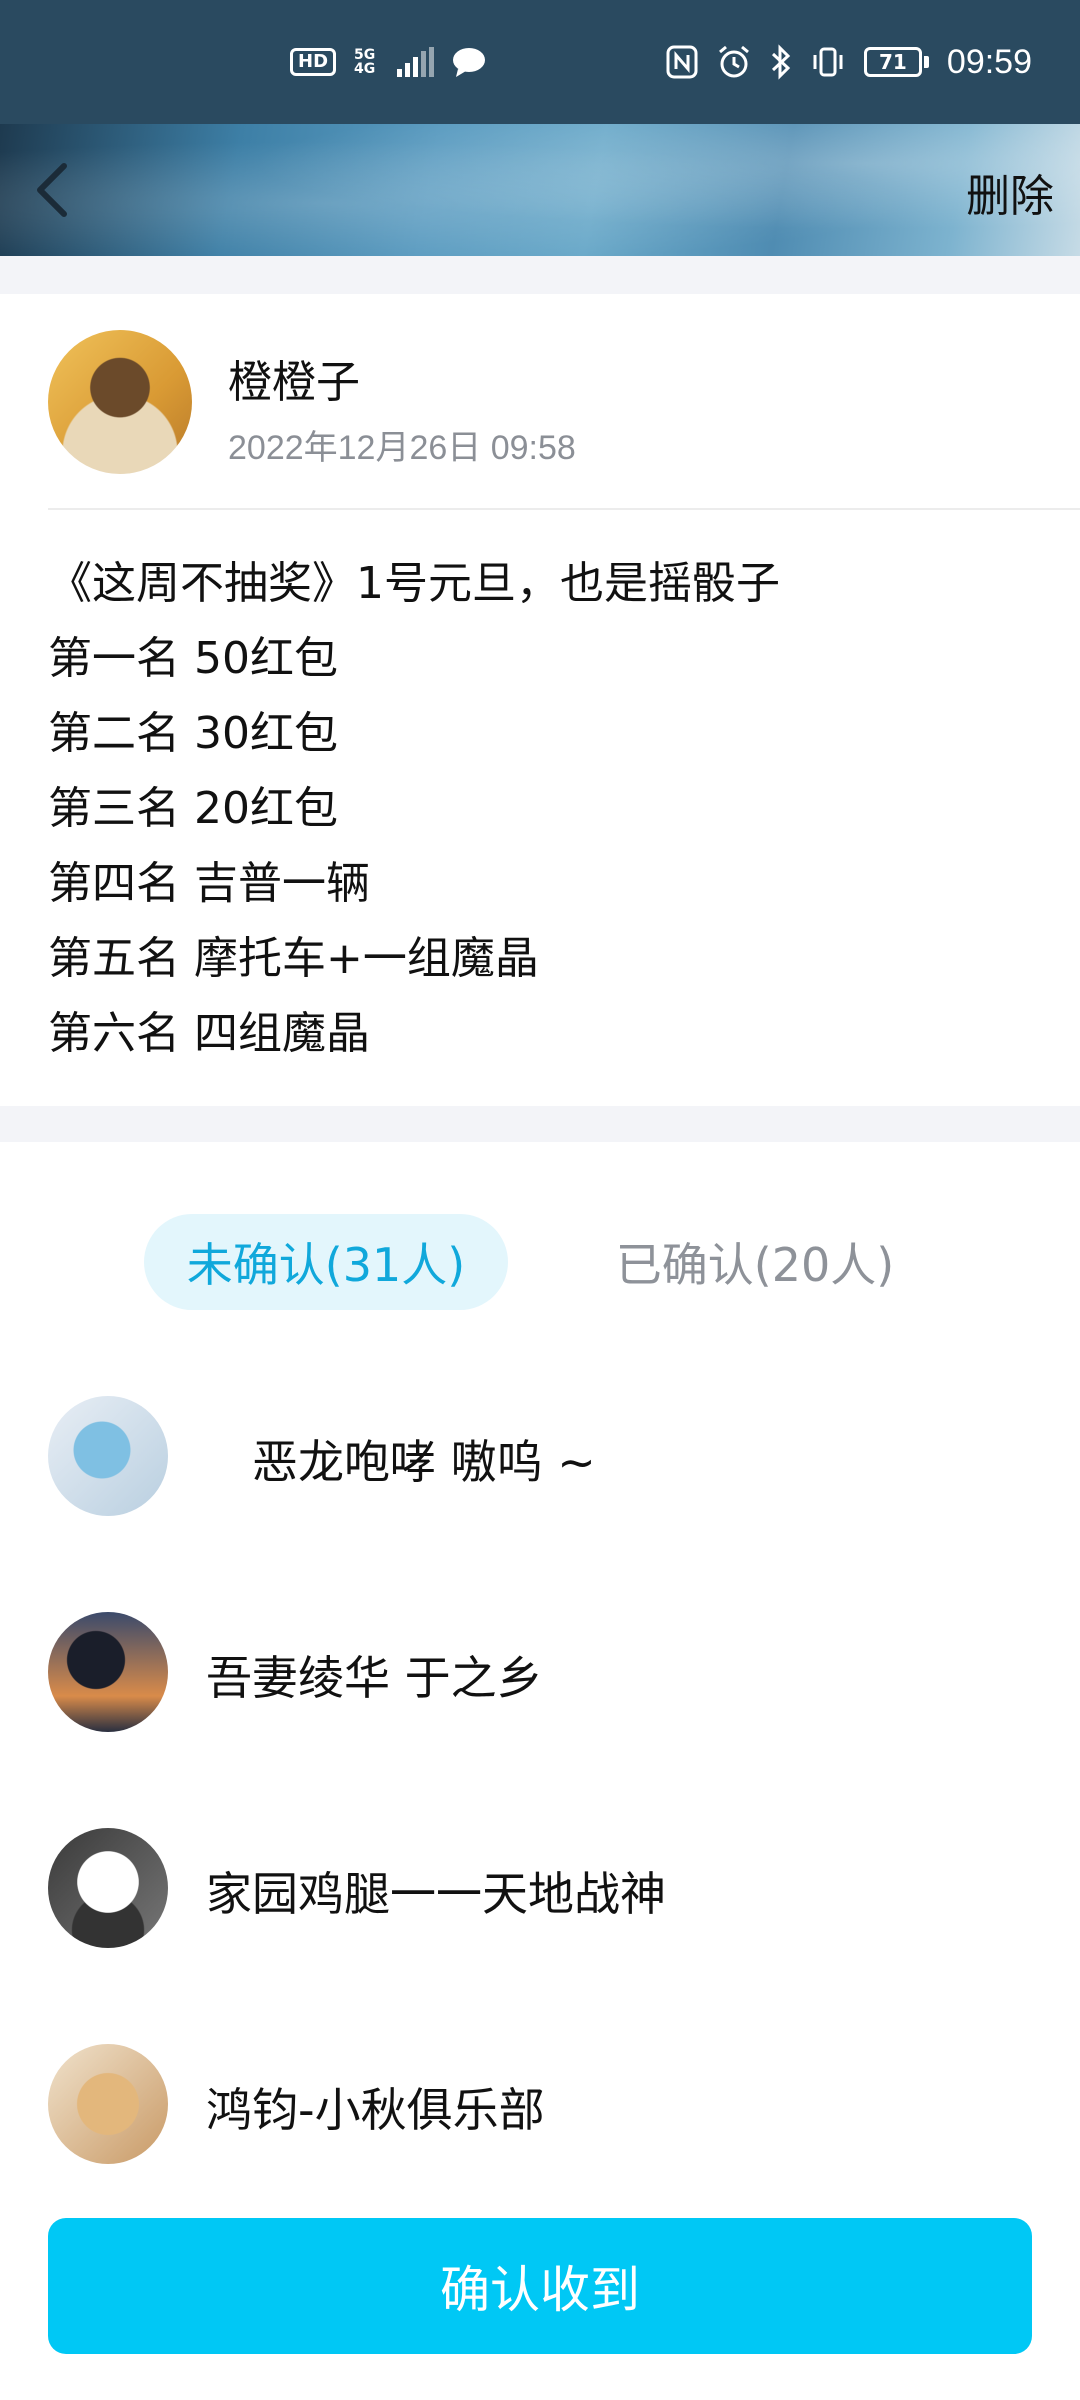 The image size is (1080, 2400). I want to click on author-avatar, so click(120, 402).